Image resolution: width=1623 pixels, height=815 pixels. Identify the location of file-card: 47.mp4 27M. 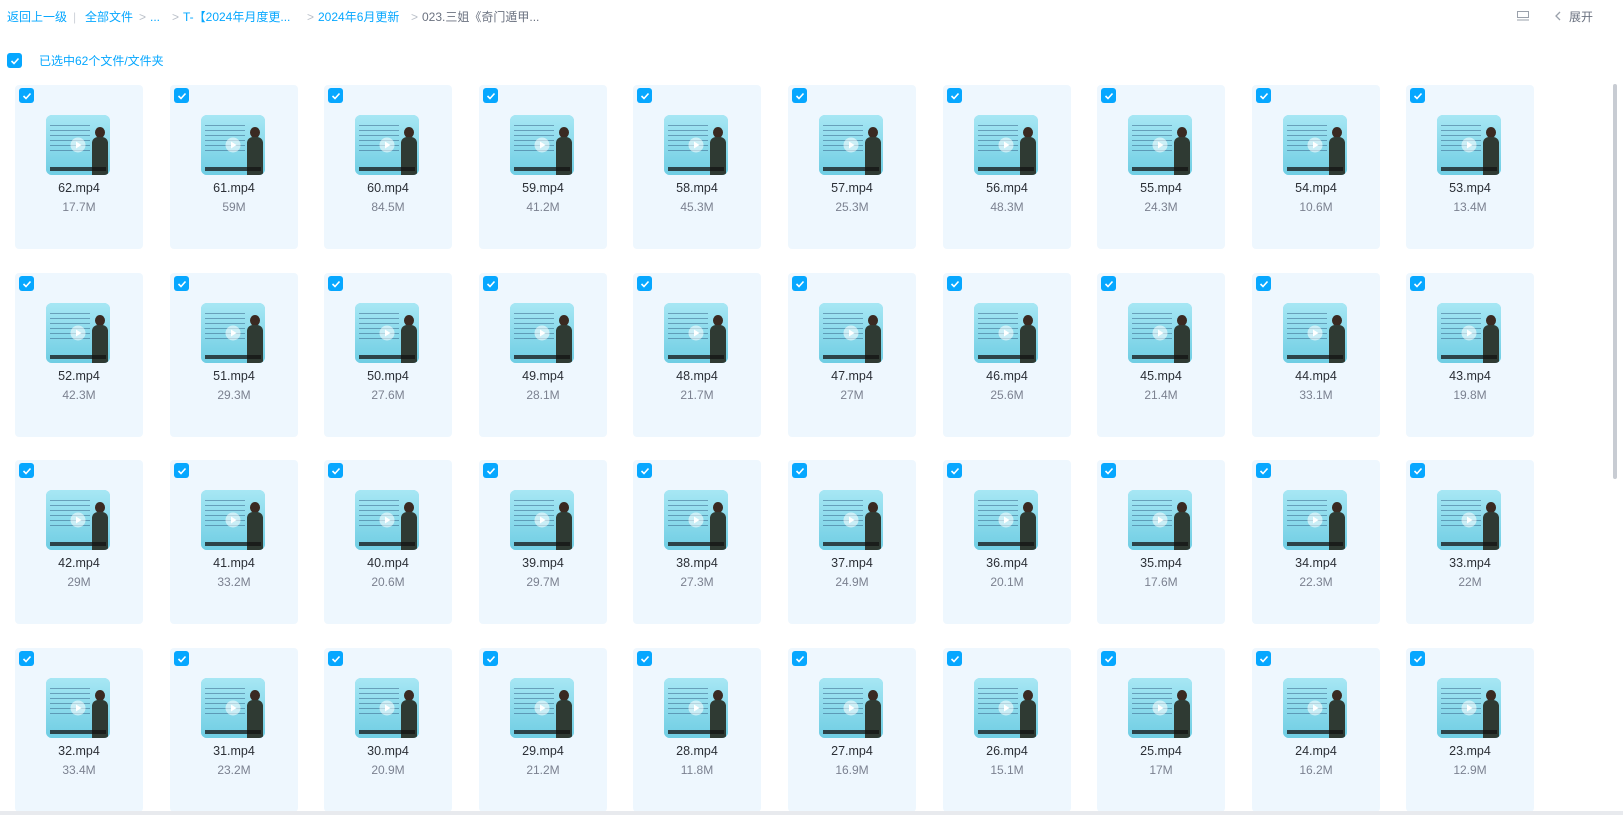
(852, 355).